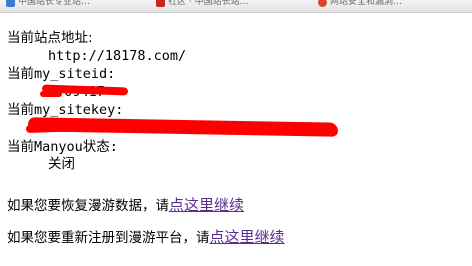 Image resolution: width=472 pixels, height=266 pixels. What do you see at coordinates (61, 74) in the screenshot?
I see `siteid-label: 当前my_siteid:` at bounding box center [61, 74].